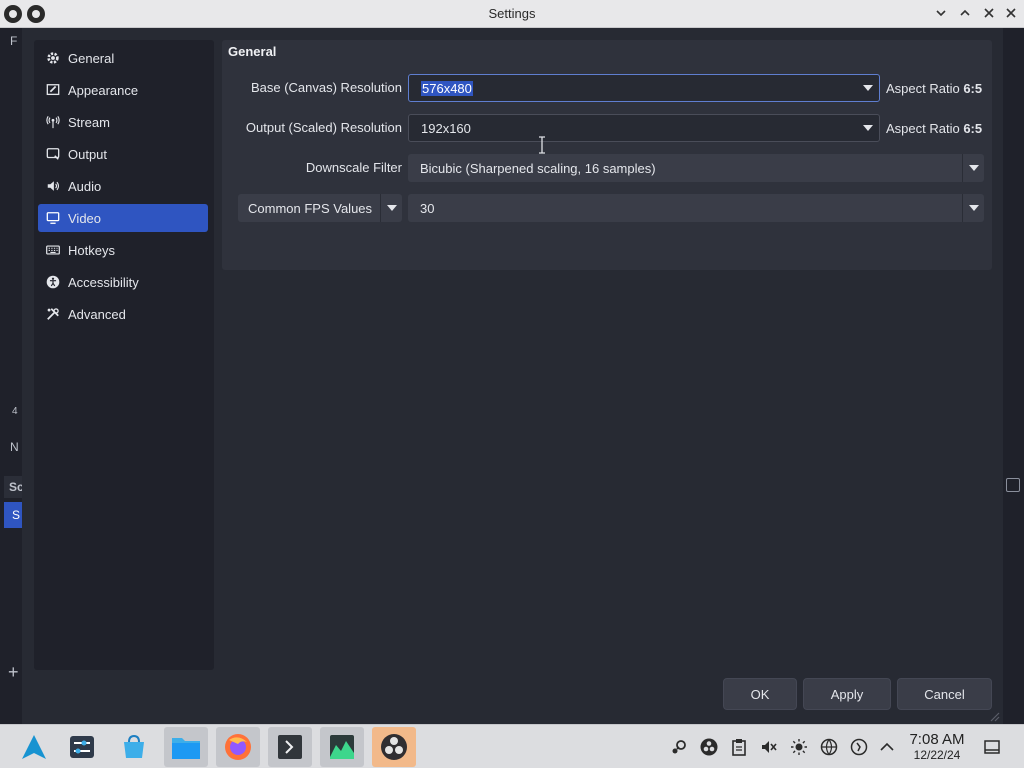 The image size is (1024, 768). What do you see at coordinates (934, 128) in the screenshot?
I see `output-aspect-ratio: Aspect Ratio 6:5` at bounding box center [934, 128].